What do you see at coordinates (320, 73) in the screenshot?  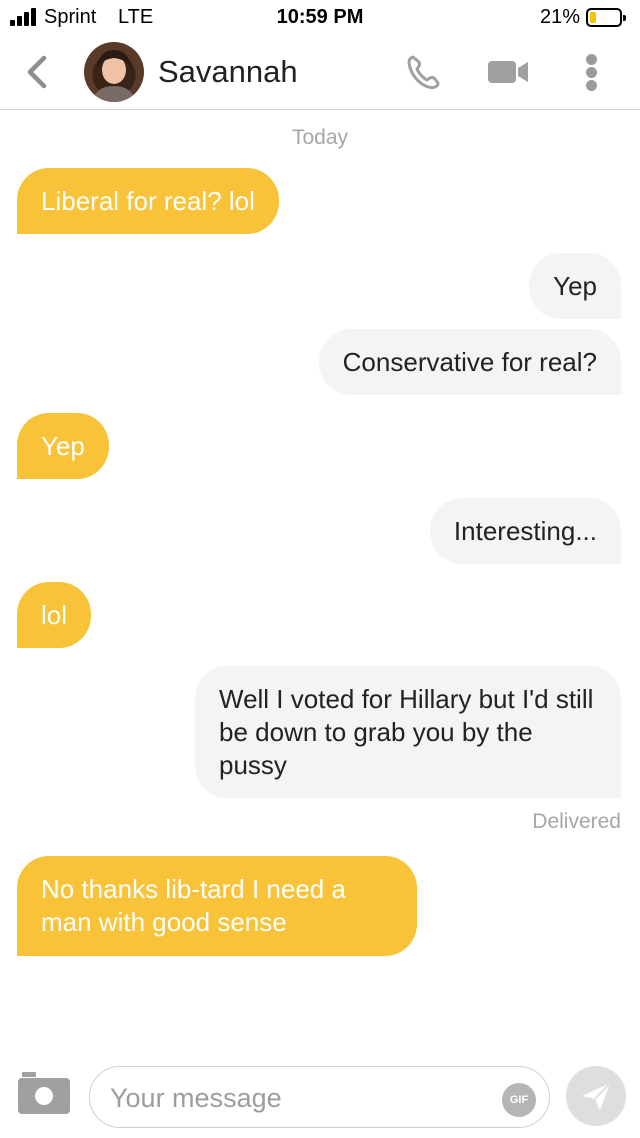 I see `chat-header: Savannah` at bounding box center [320, 73].